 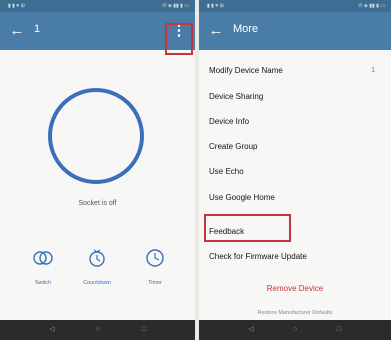 I want to click on timer-control: Timer, so click(x=155, y=267).